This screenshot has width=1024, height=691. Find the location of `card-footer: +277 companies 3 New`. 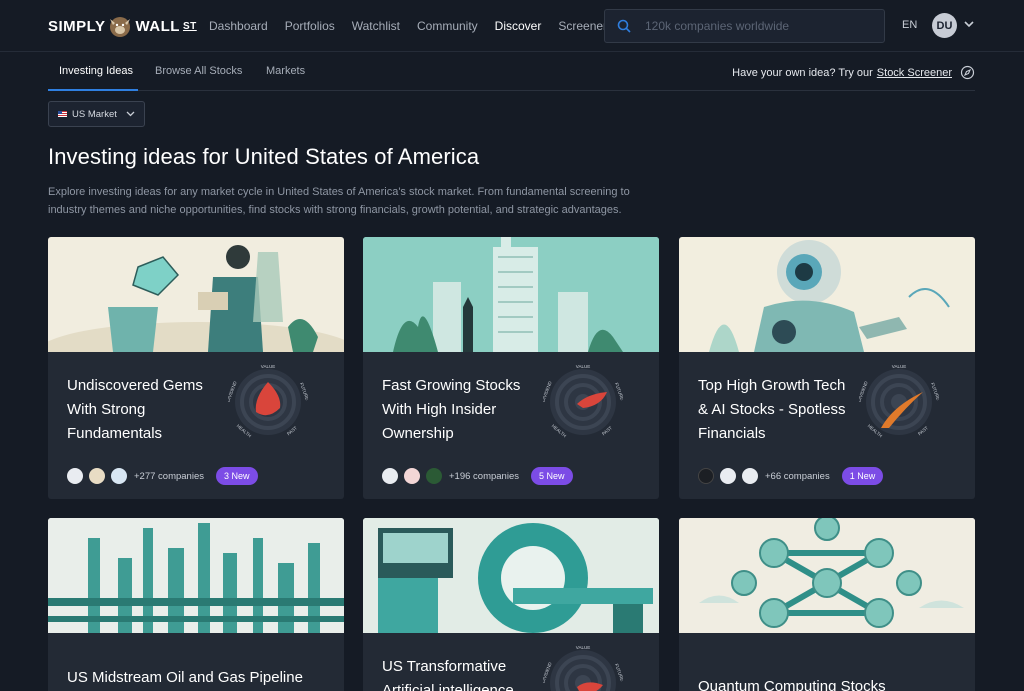

card-footer: +277 companies 3 New is located at coordinates (162, 476).